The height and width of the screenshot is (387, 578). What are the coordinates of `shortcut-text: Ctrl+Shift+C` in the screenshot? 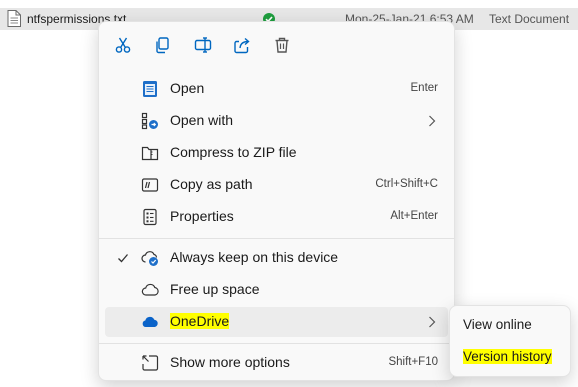 It's located at (406, 184).